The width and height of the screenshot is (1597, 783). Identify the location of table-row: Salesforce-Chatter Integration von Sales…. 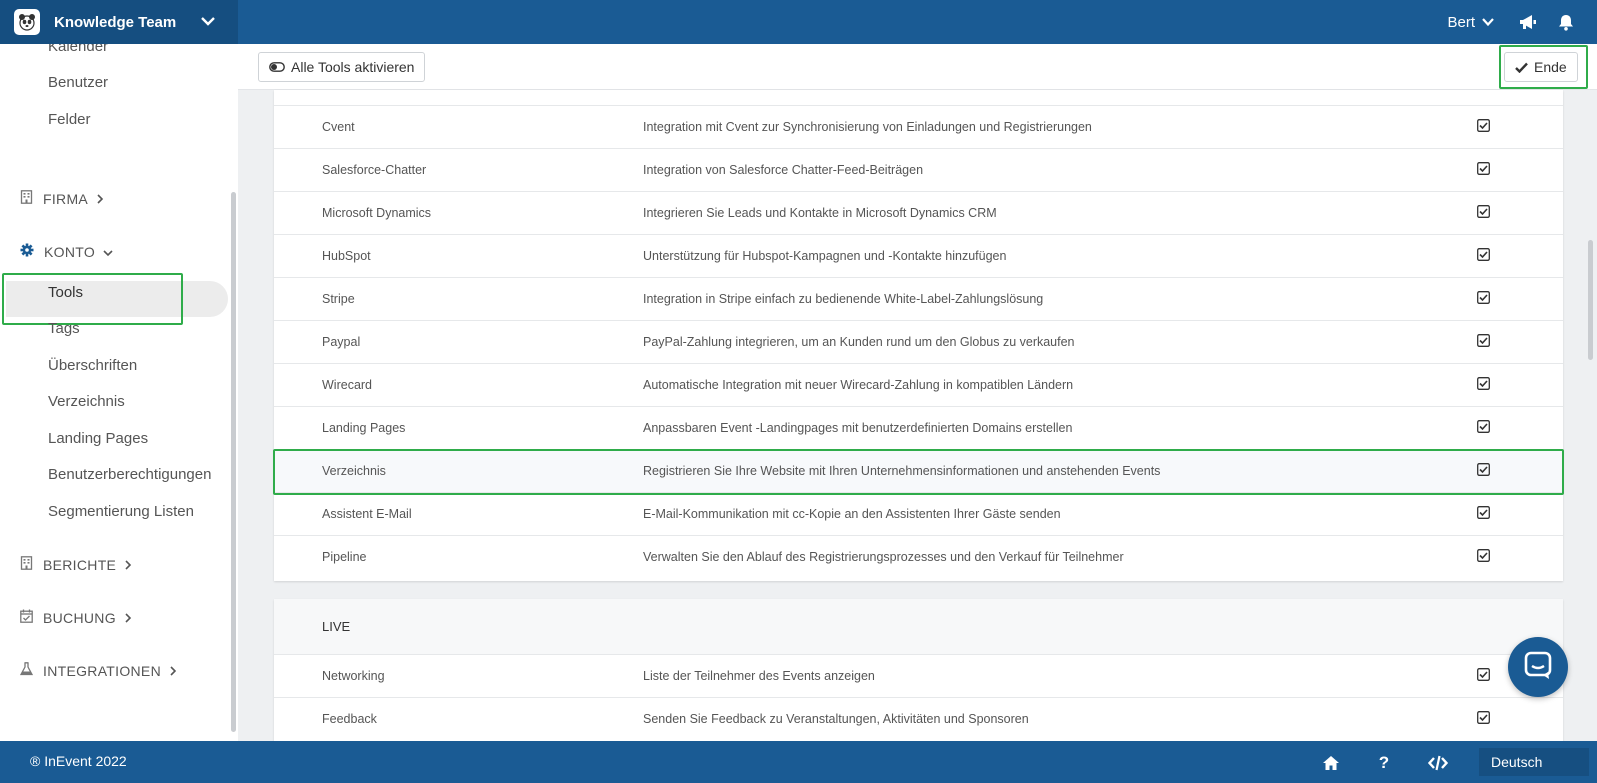
(918, 170).